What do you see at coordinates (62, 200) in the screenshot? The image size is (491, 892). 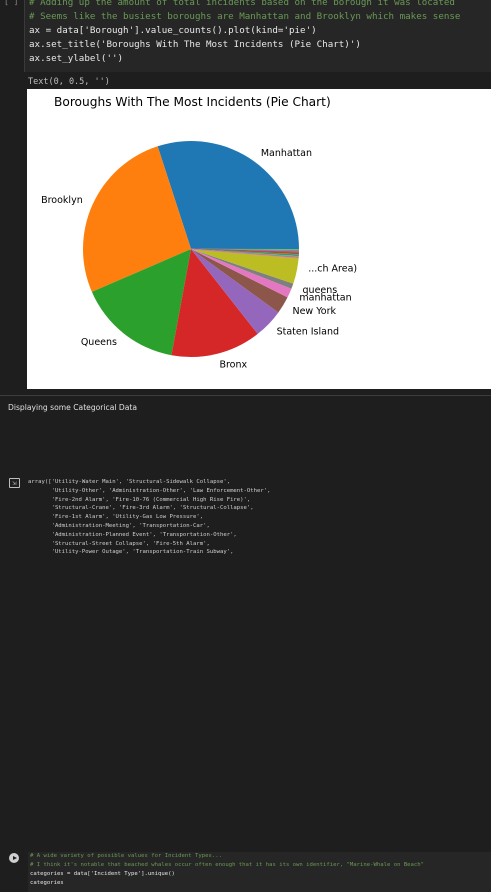 I see `pie-label: Brooklyn` at bounding box center [62, 200].